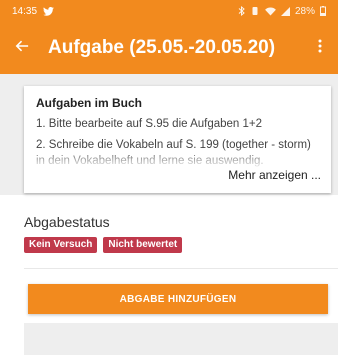 The height and width of the screenshot is (355, 338). What do you see at coordinates (162, 47) in the screenshot?
I see `page-title: Aufgabe (25.05.-20.05.20)` at bounding box center [162, 47].